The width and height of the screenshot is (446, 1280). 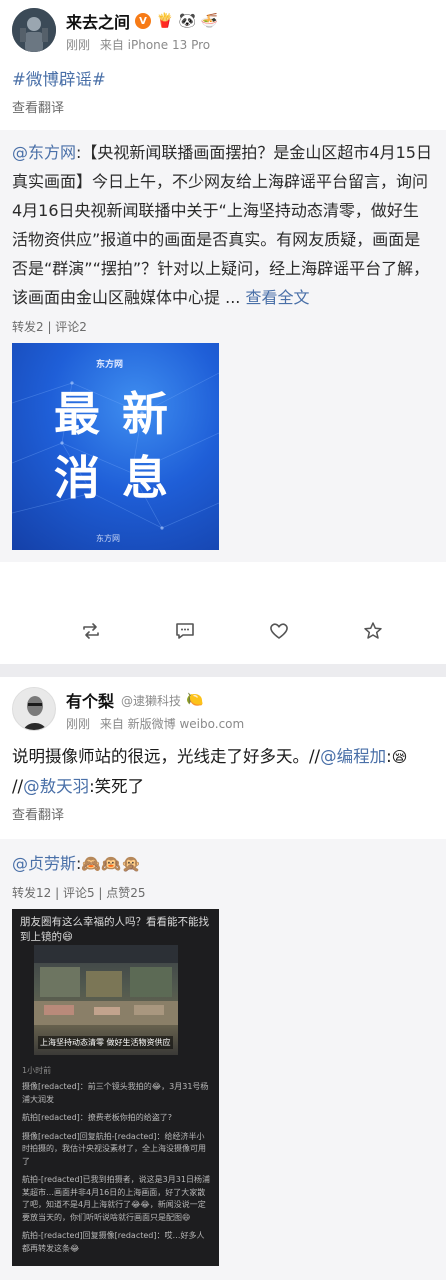 I want to click on post-text: 说明摄像师站的很远，光线走了好多天。//, so click(x=166, y=756).